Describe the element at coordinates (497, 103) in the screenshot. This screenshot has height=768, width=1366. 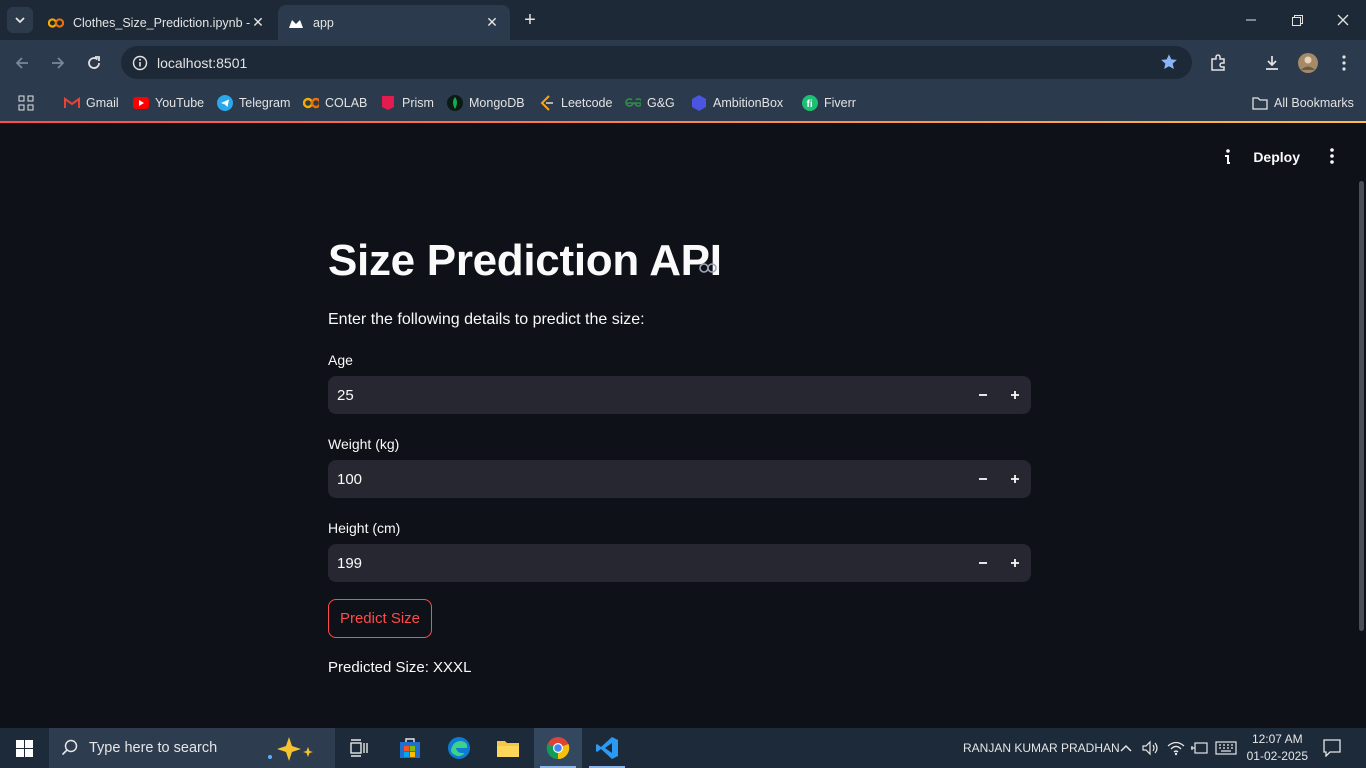
I see `bookmark-label: MongoDB` at that location.